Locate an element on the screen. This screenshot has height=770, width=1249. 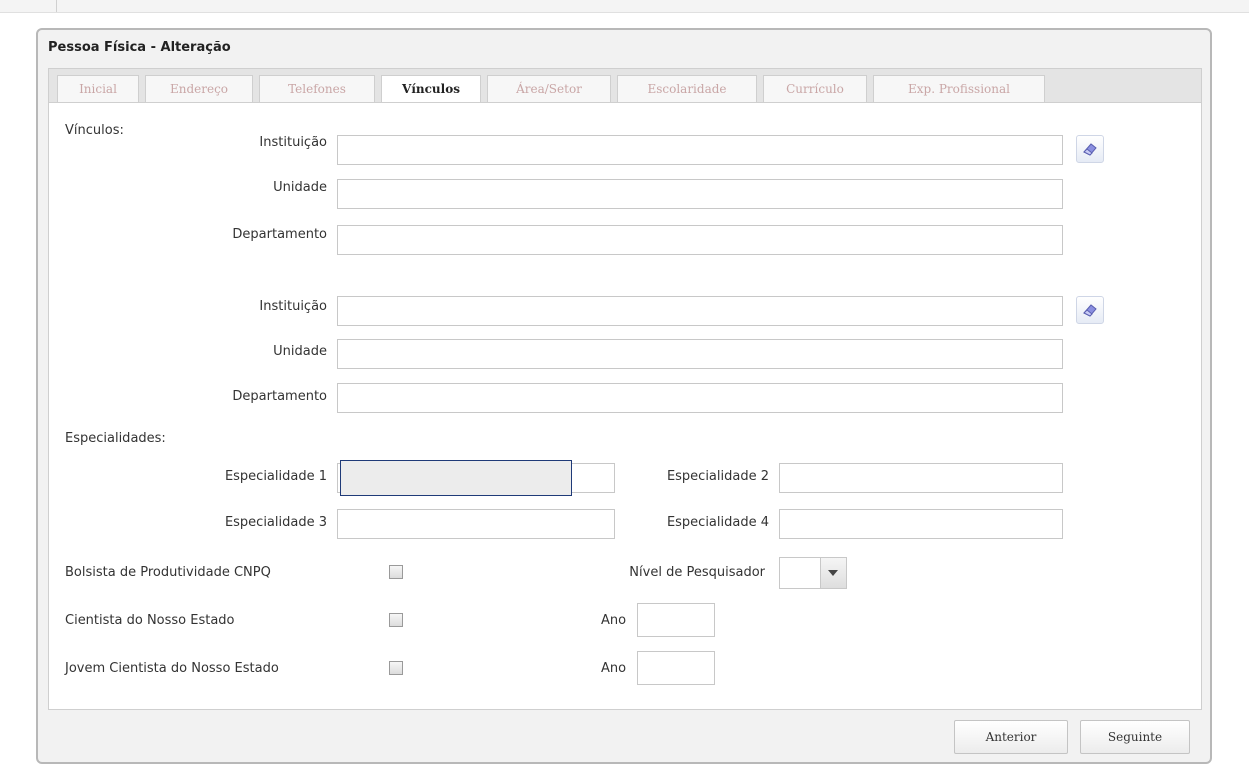
instituicao-label-2: Instituição is located at coordinates (293, 306).